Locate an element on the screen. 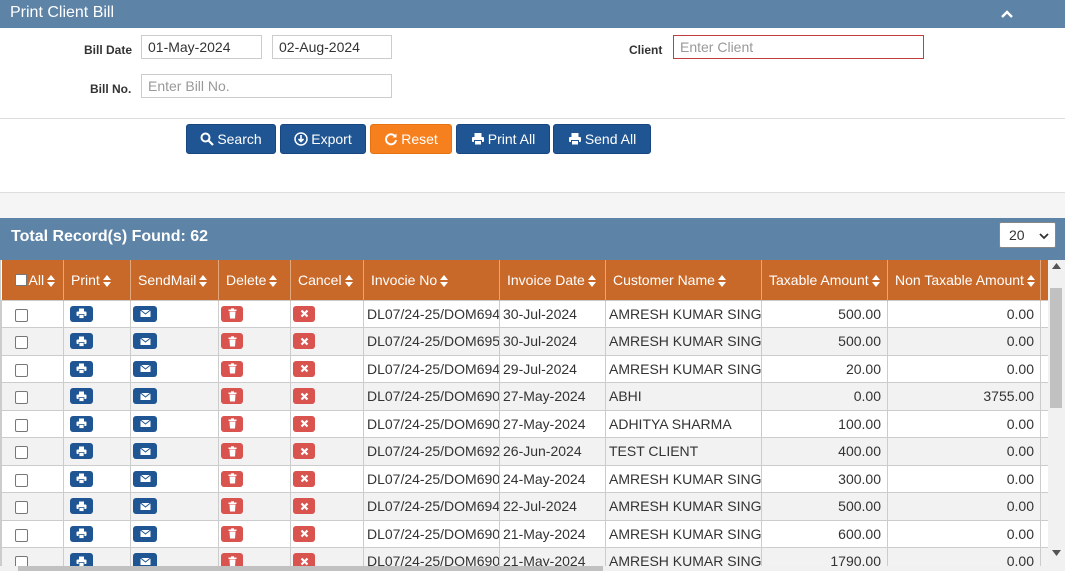  col-invoice-date: Invoice Date is located at coordinates (552, 280).